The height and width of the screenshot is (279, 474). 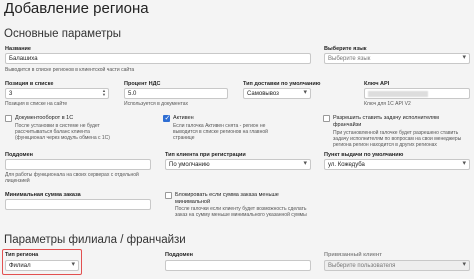 What do you see at coordinates (63, 34) in the screenshot?
I see `section-basic-title: Основные параметры` at bounding box center [63, 34].